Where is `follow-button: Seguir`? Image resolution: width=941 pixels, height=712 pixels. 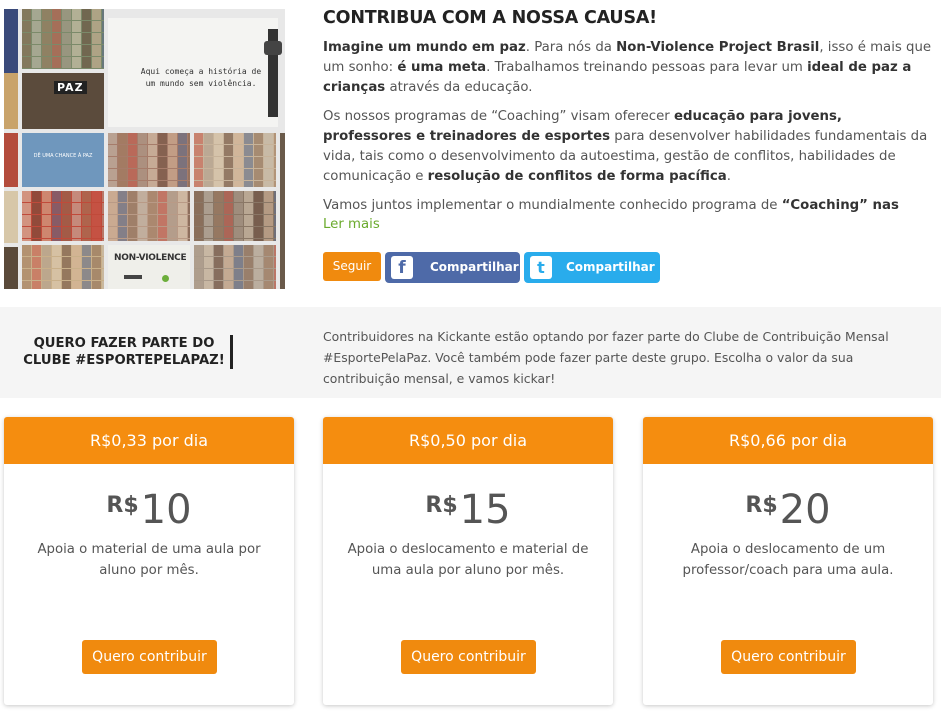 follow-button: Seguir is located at coordinates (352, 266).